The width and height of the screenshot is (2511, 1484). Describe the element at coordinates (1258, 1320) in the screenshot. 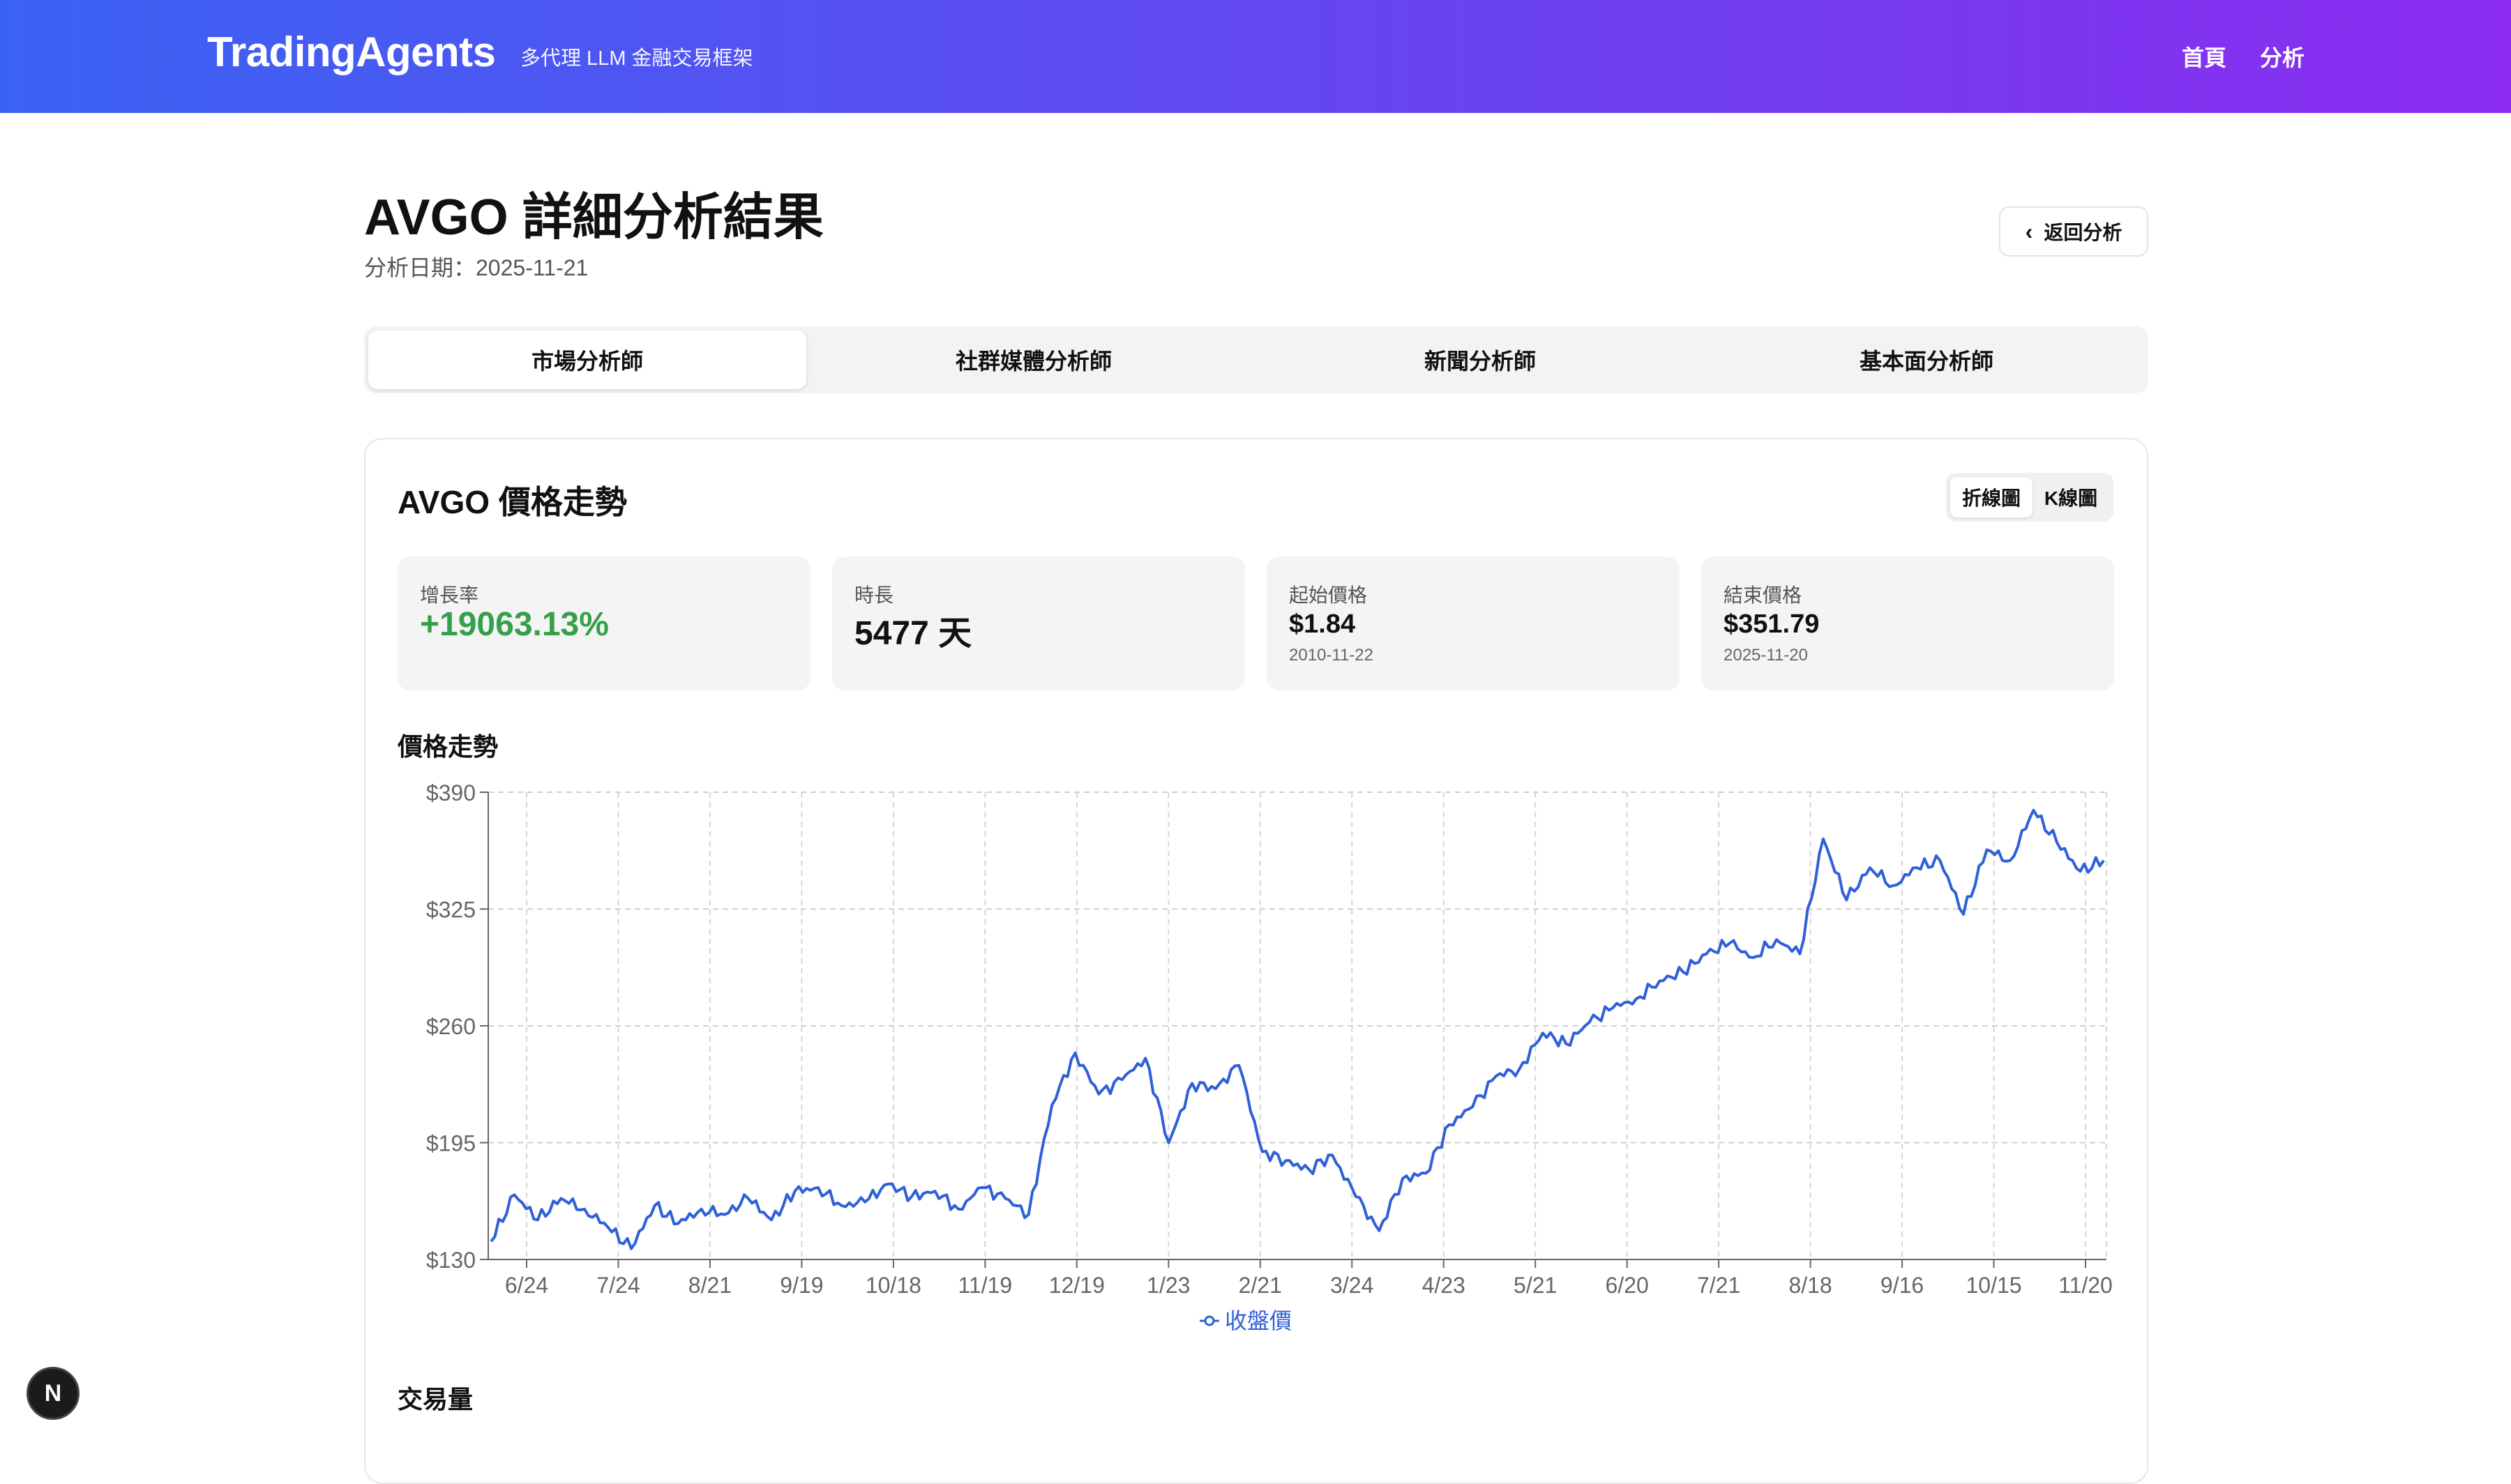

I see `legend-label: 收盤價` at that location.